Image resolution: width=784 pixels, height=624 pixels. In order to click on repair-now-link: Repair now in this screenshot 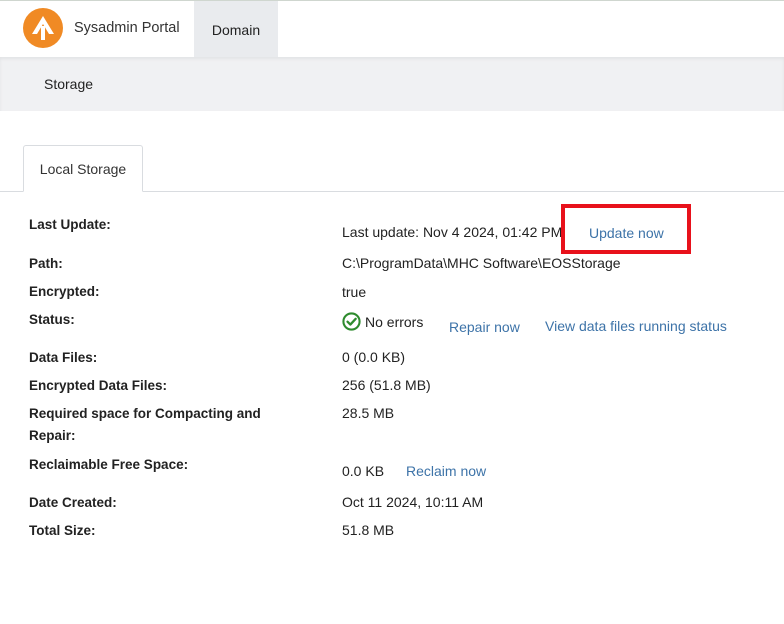, I will do `click(484, 327)`.